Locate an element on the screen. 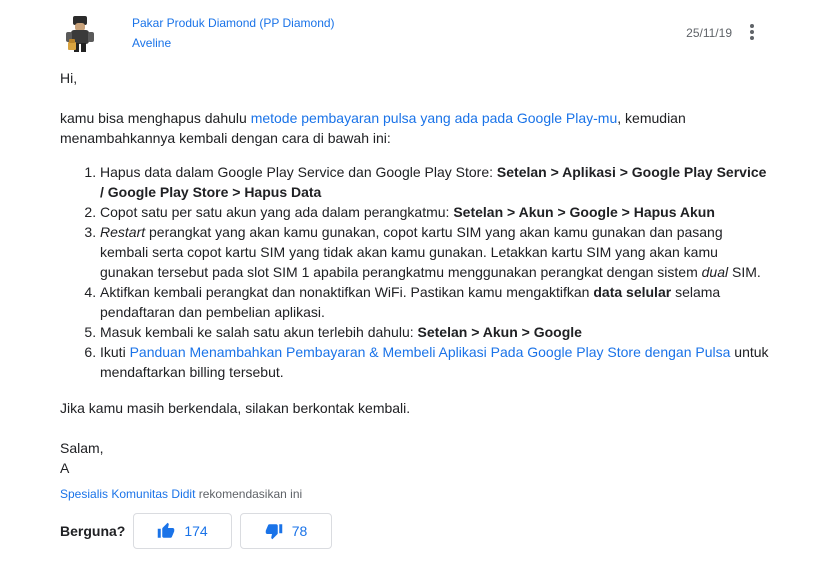  step-italic: Restart is located at coordinates (123, 232).